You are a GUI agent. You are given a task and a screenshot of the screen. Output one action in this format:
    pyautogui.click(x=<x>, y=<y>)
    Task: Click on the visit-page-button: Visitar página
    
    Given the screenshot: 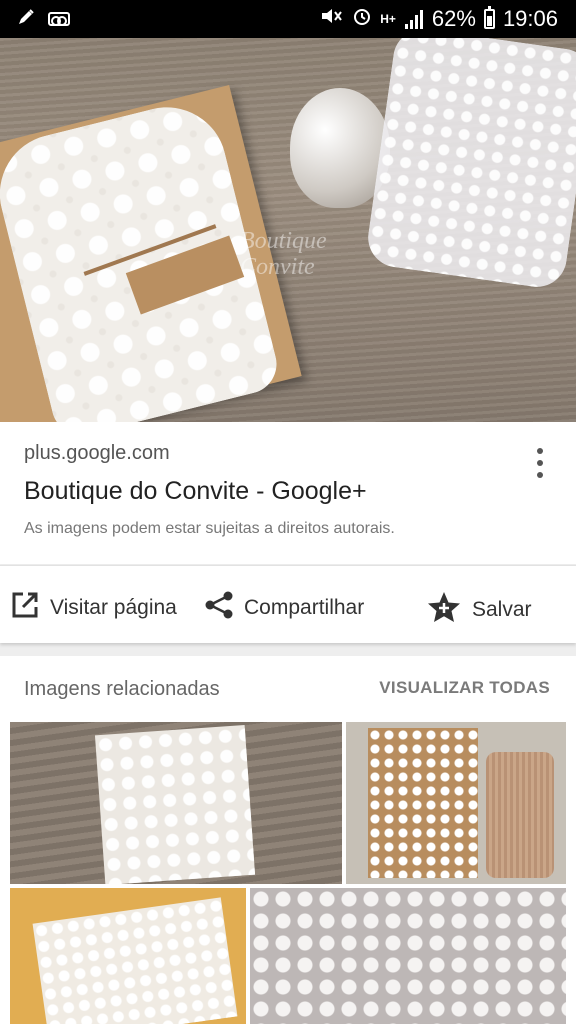 What is the action you would take?
    pyautogui.click(x=93, y=608)
    